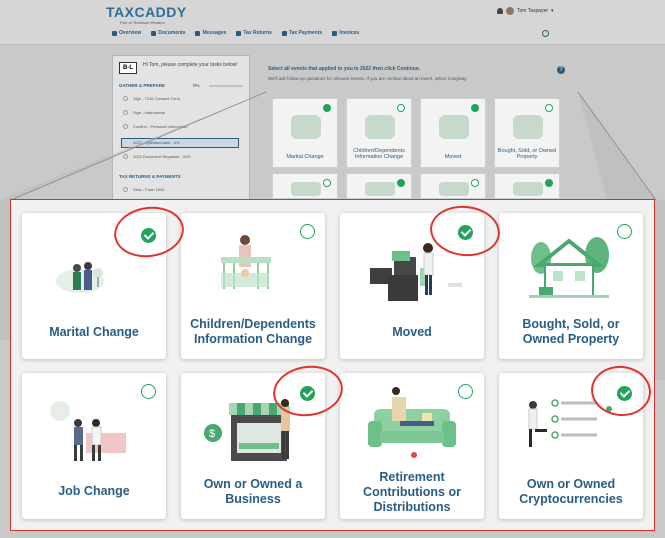 This screenshot has height=538, width=665. I want to click on card-title: Own or Owned a Business, so click(253, 491).